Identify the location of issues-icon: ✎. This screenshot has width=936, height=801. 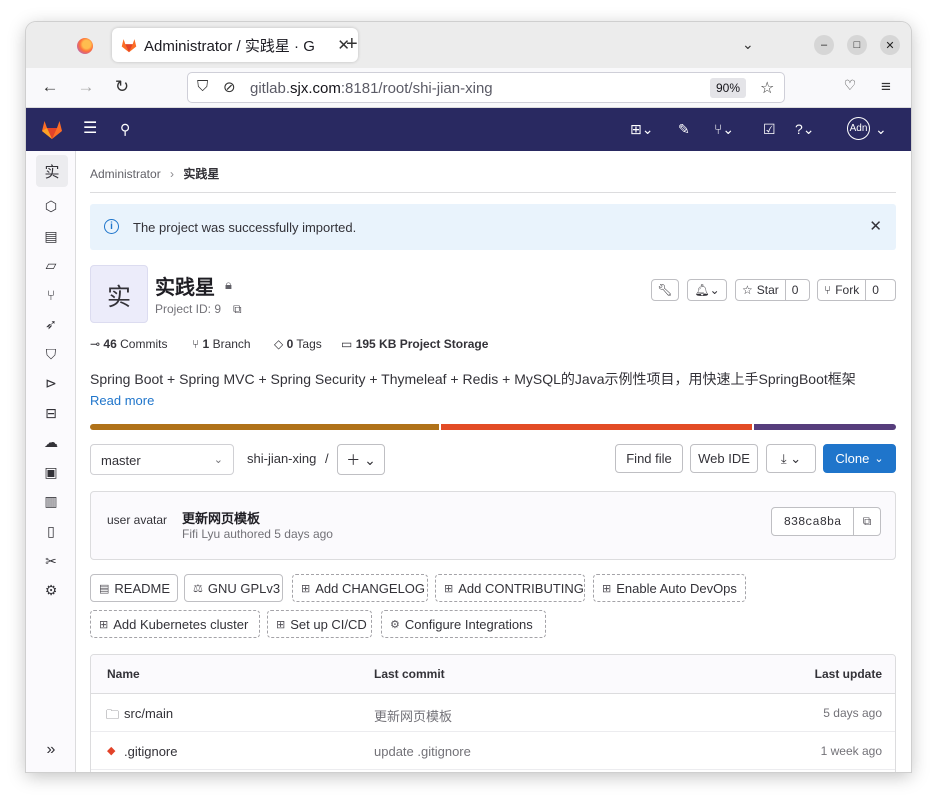
(684, 129).